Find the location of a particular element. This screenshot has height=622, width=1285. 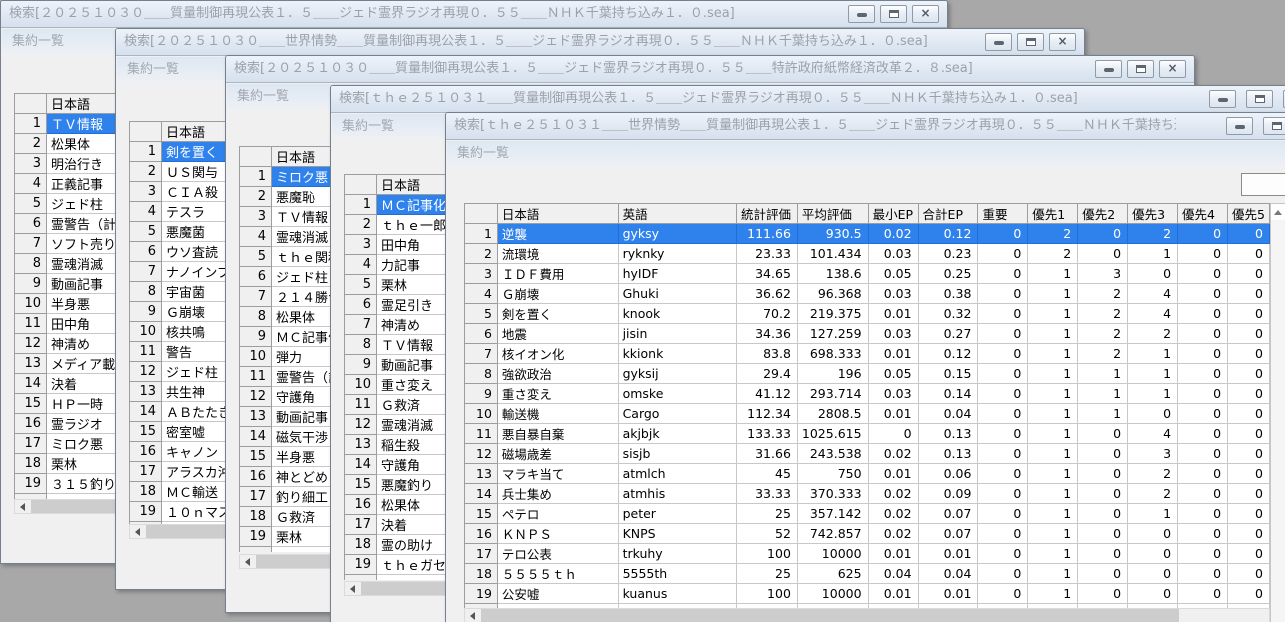

cell: 133.33 is located at coordinates (766, 433).